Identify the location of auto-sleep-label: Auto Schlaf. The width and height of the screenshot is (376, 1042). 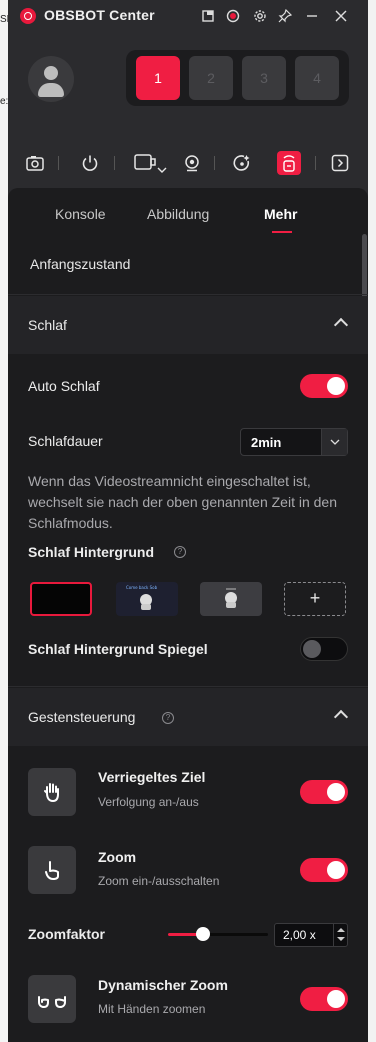
(64, 386).